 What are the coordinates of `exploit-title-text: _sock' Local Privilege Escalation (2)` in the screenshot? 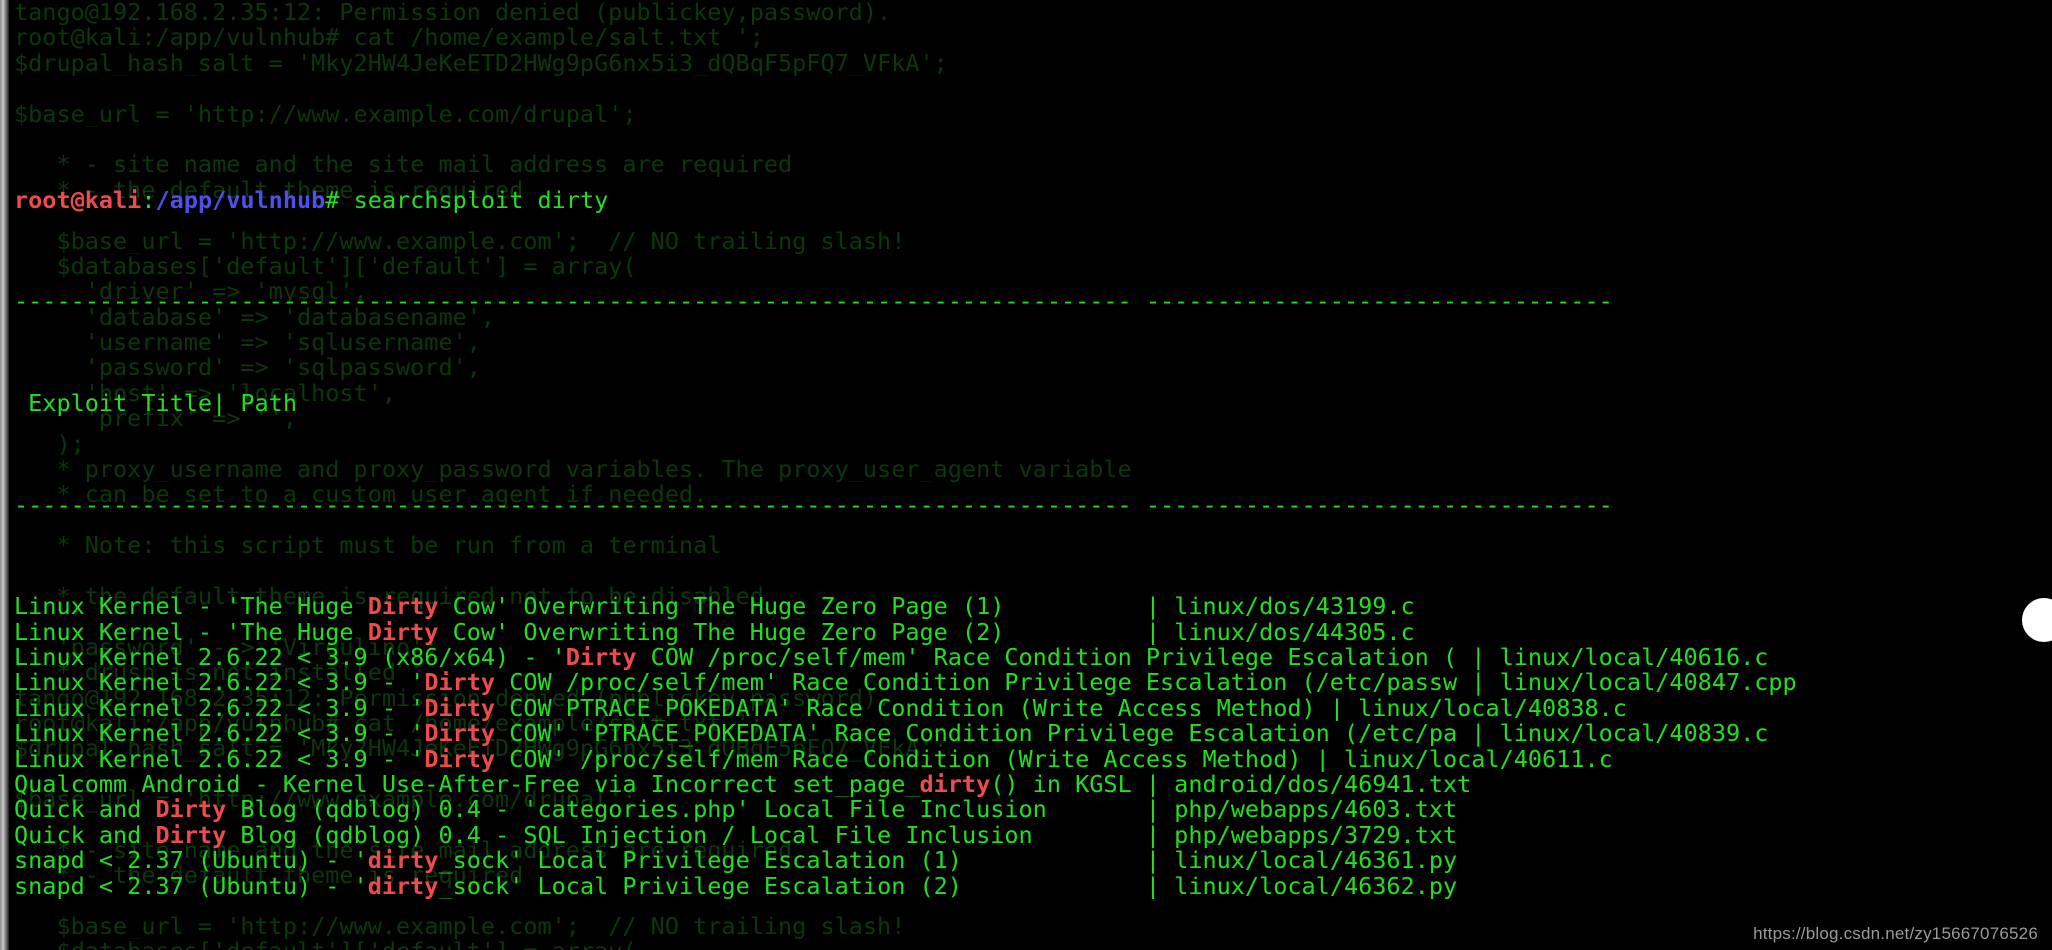 It's located at (700, 886).